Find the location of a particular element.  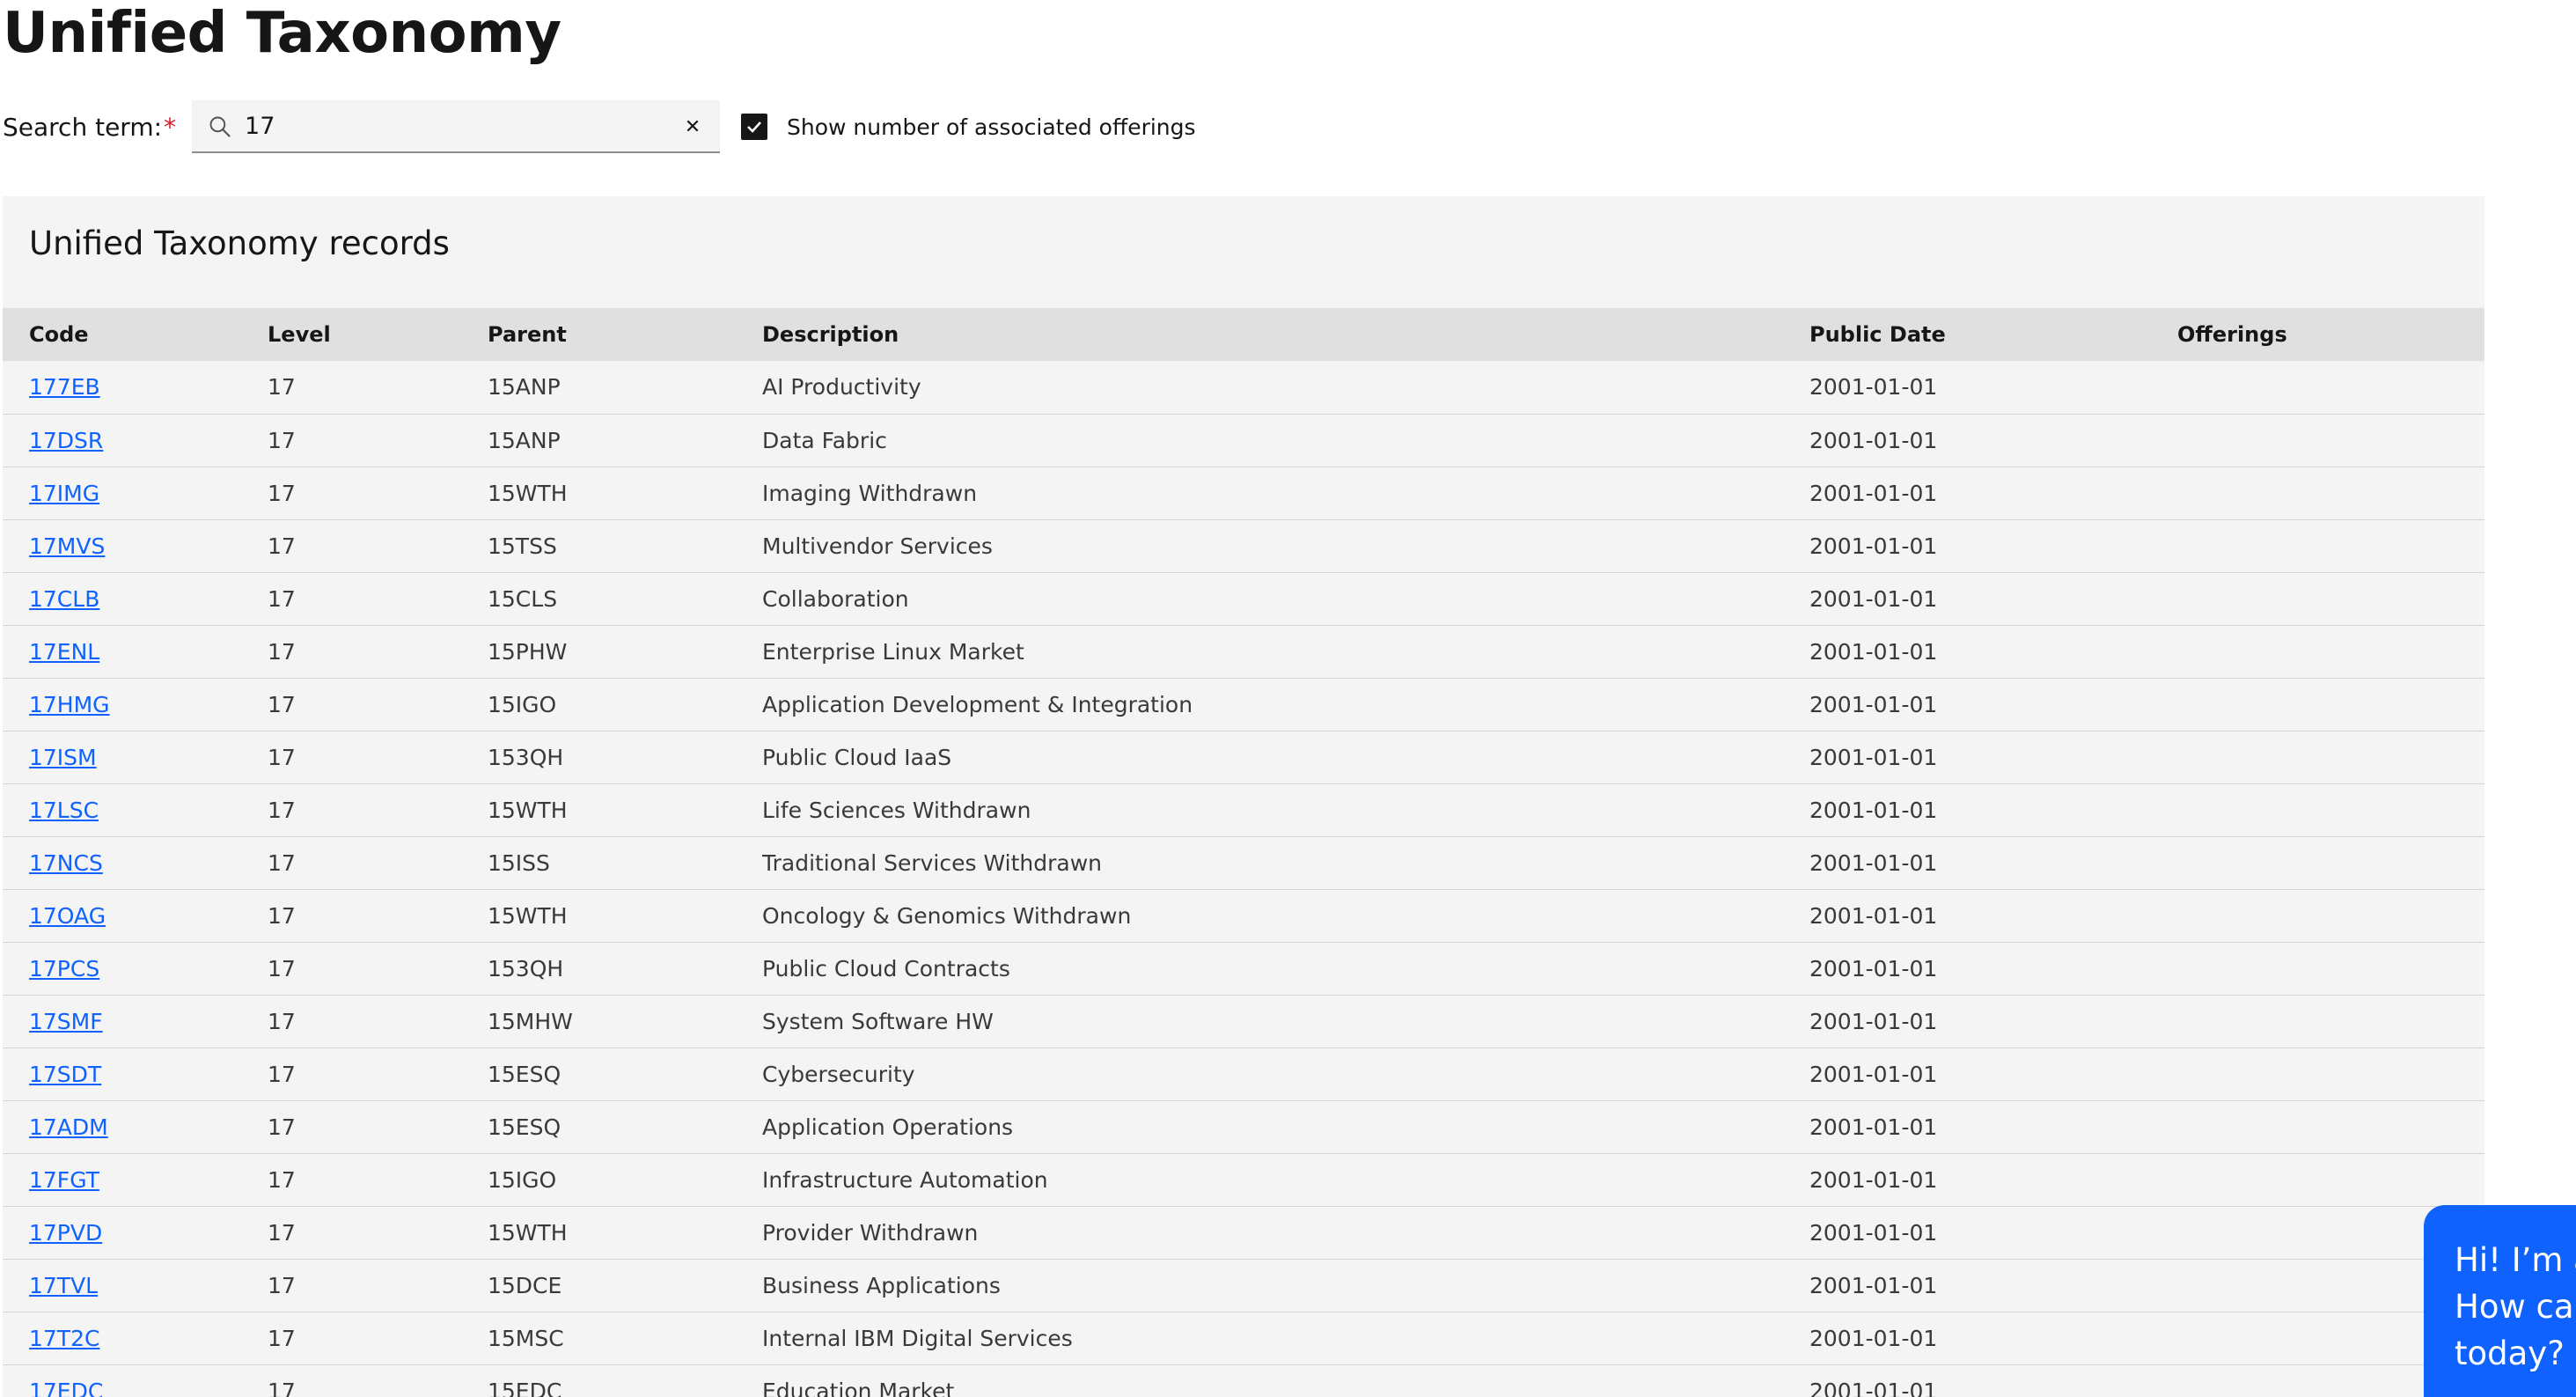

code-link: 17CLB is located at coordinates (64, 599).